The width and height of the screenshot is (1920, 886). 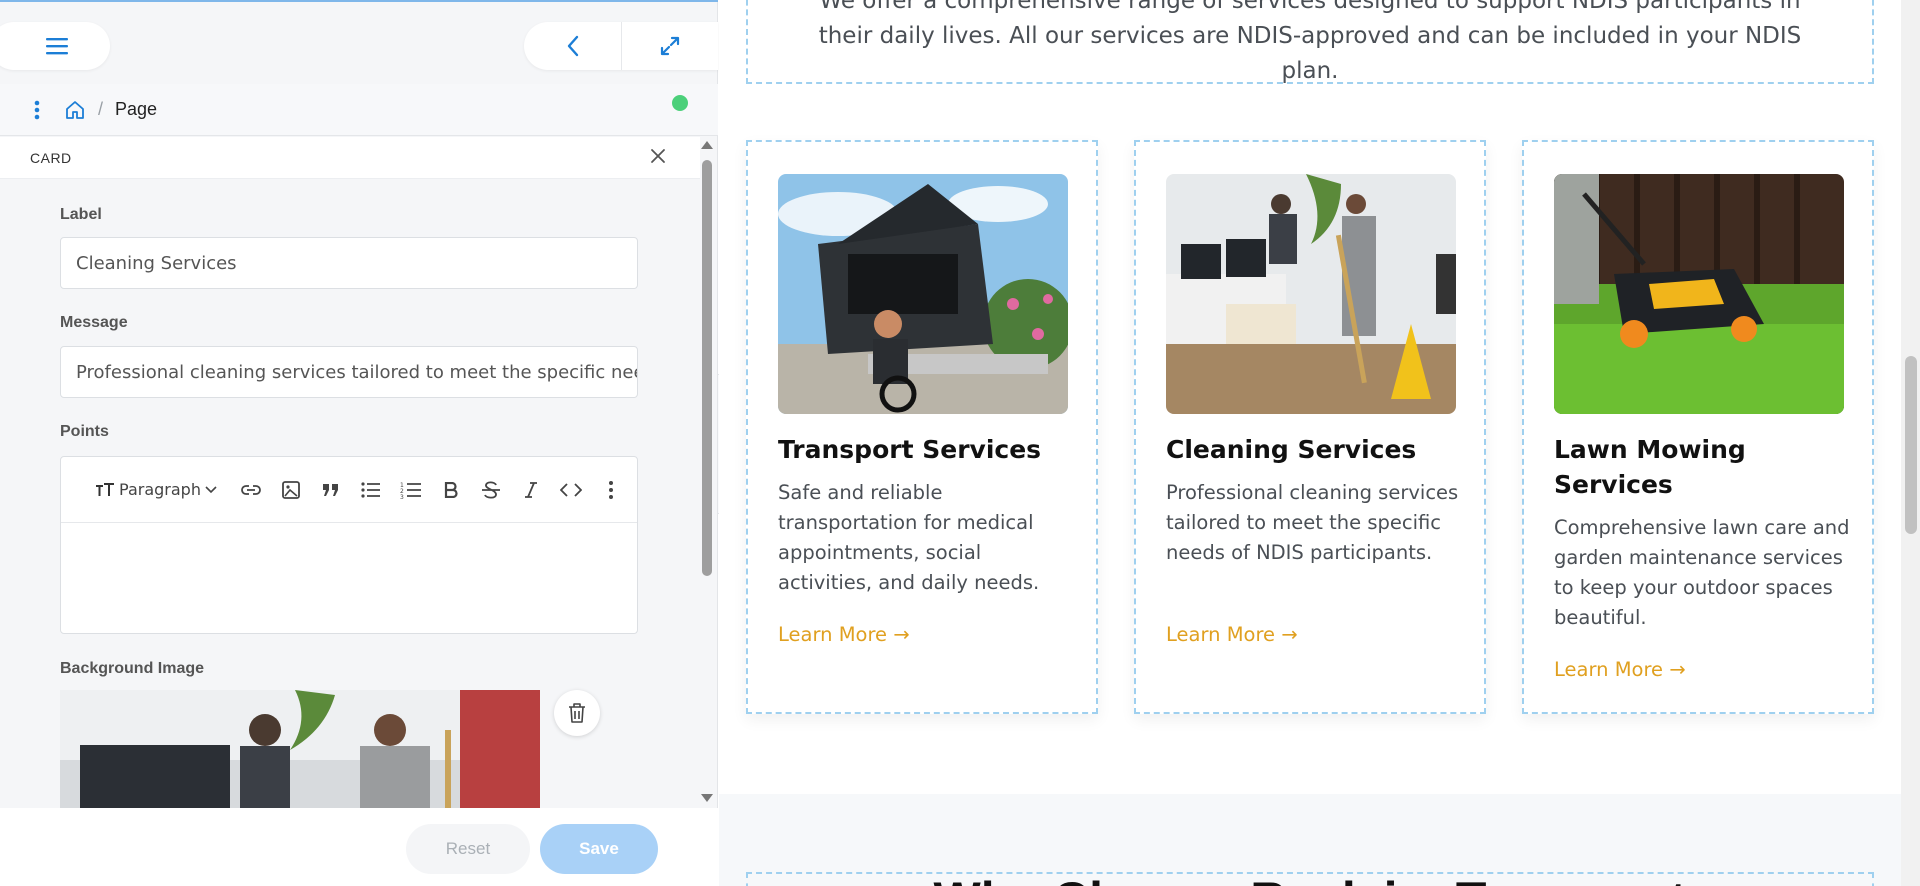 I want to click on hamburger-icon, so click(x=57, y=46).